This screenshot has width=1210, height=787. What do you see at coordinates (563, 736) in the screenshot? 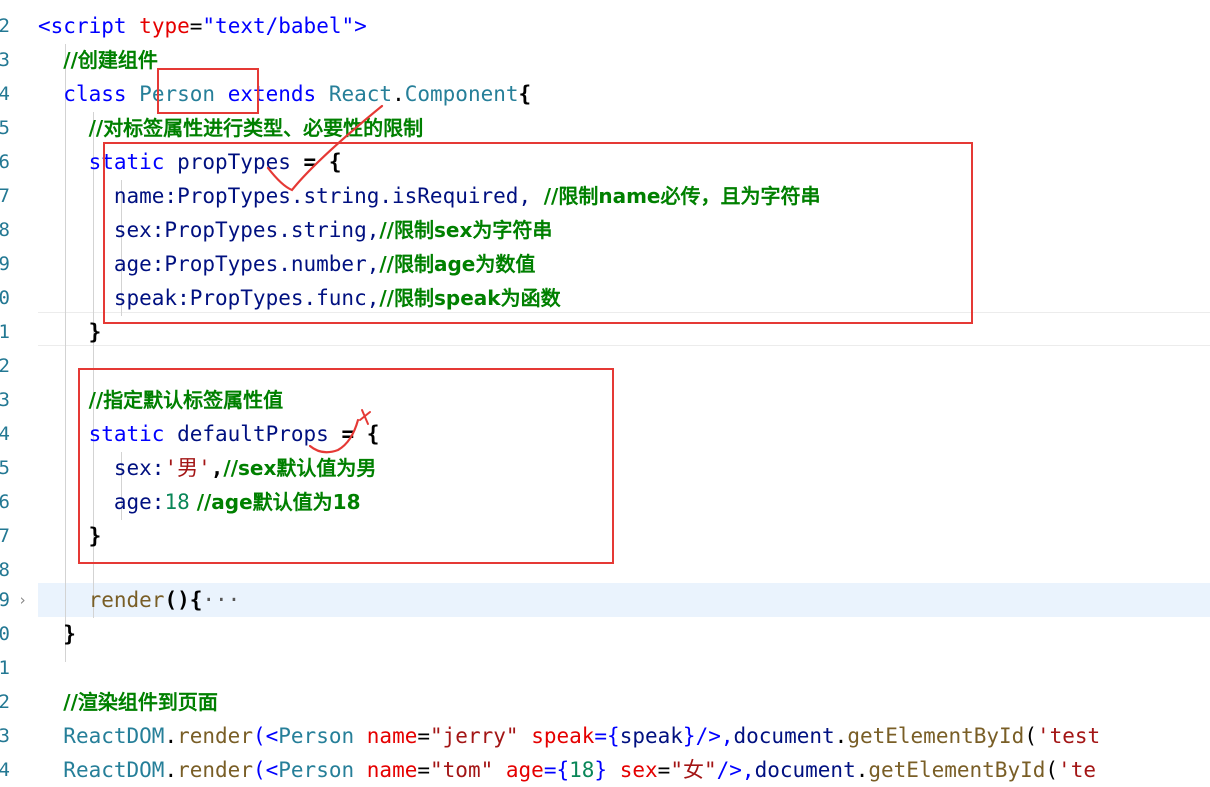
I see `jsx-attribute: speak` at bounding box center [563, 736].